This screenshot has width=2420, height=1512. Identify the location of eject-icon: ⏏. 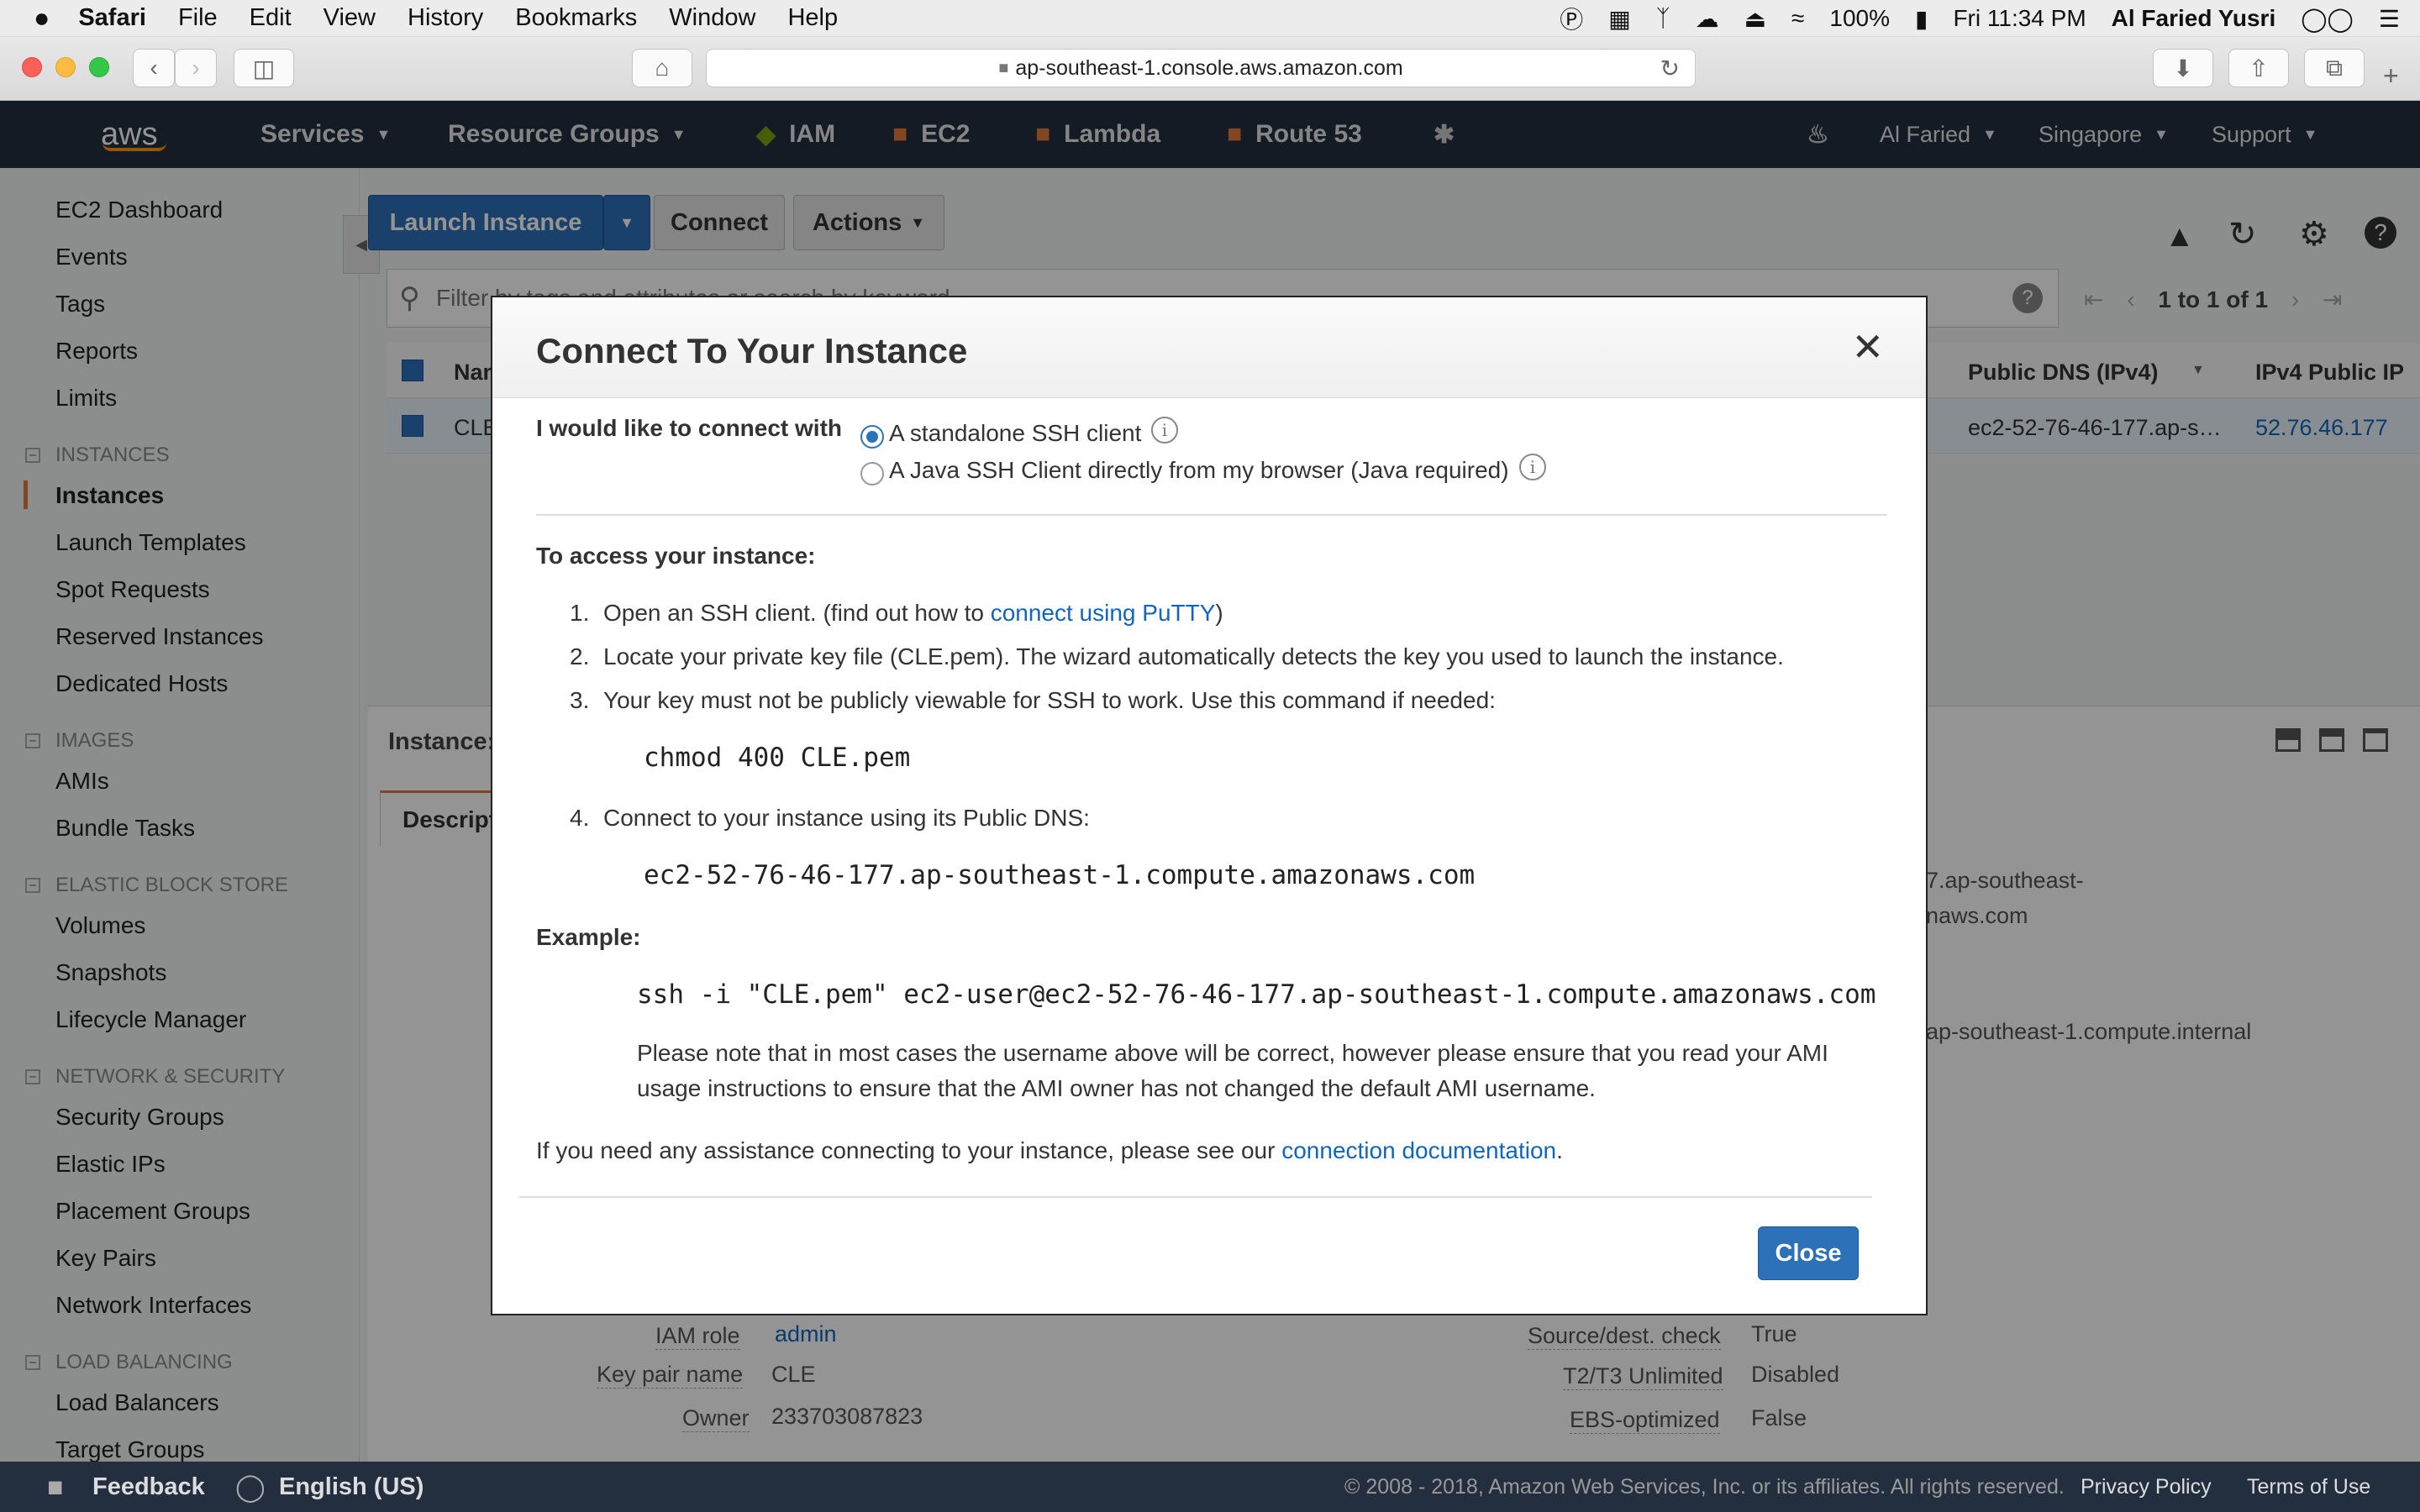
(1755, 19).